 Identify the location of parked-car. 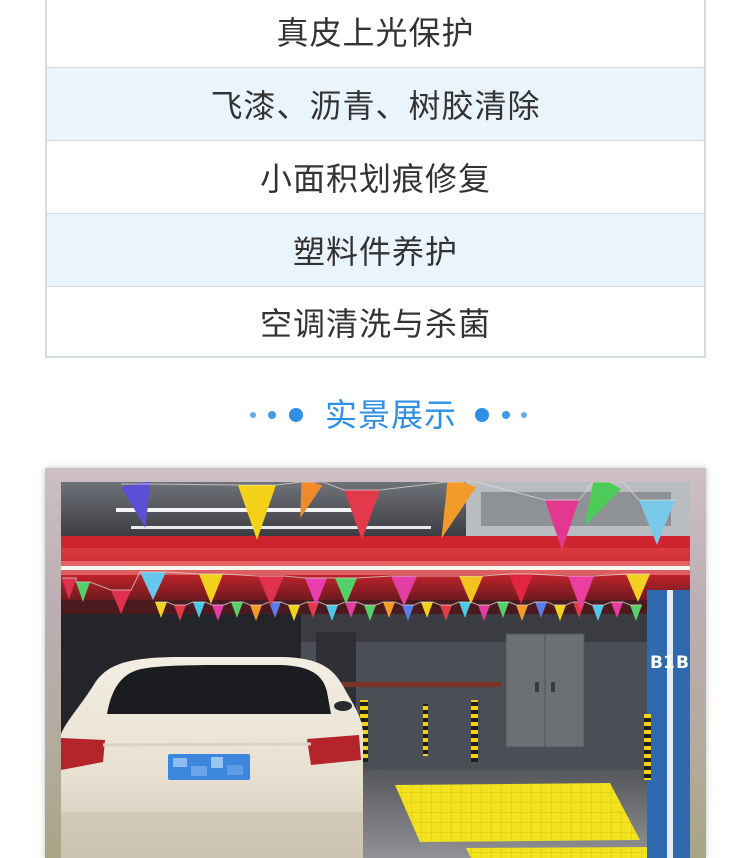
(212, 757).